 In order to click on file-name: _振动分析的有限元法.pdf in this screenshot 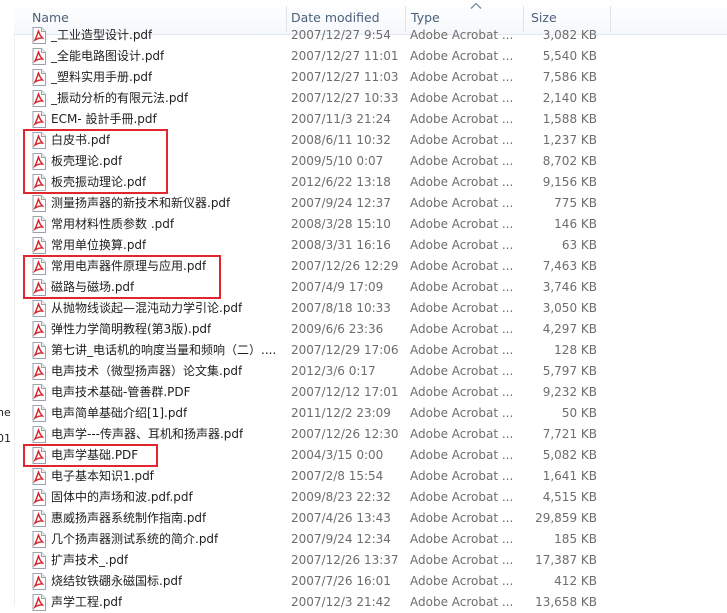, I will do `click(119, 98)`.